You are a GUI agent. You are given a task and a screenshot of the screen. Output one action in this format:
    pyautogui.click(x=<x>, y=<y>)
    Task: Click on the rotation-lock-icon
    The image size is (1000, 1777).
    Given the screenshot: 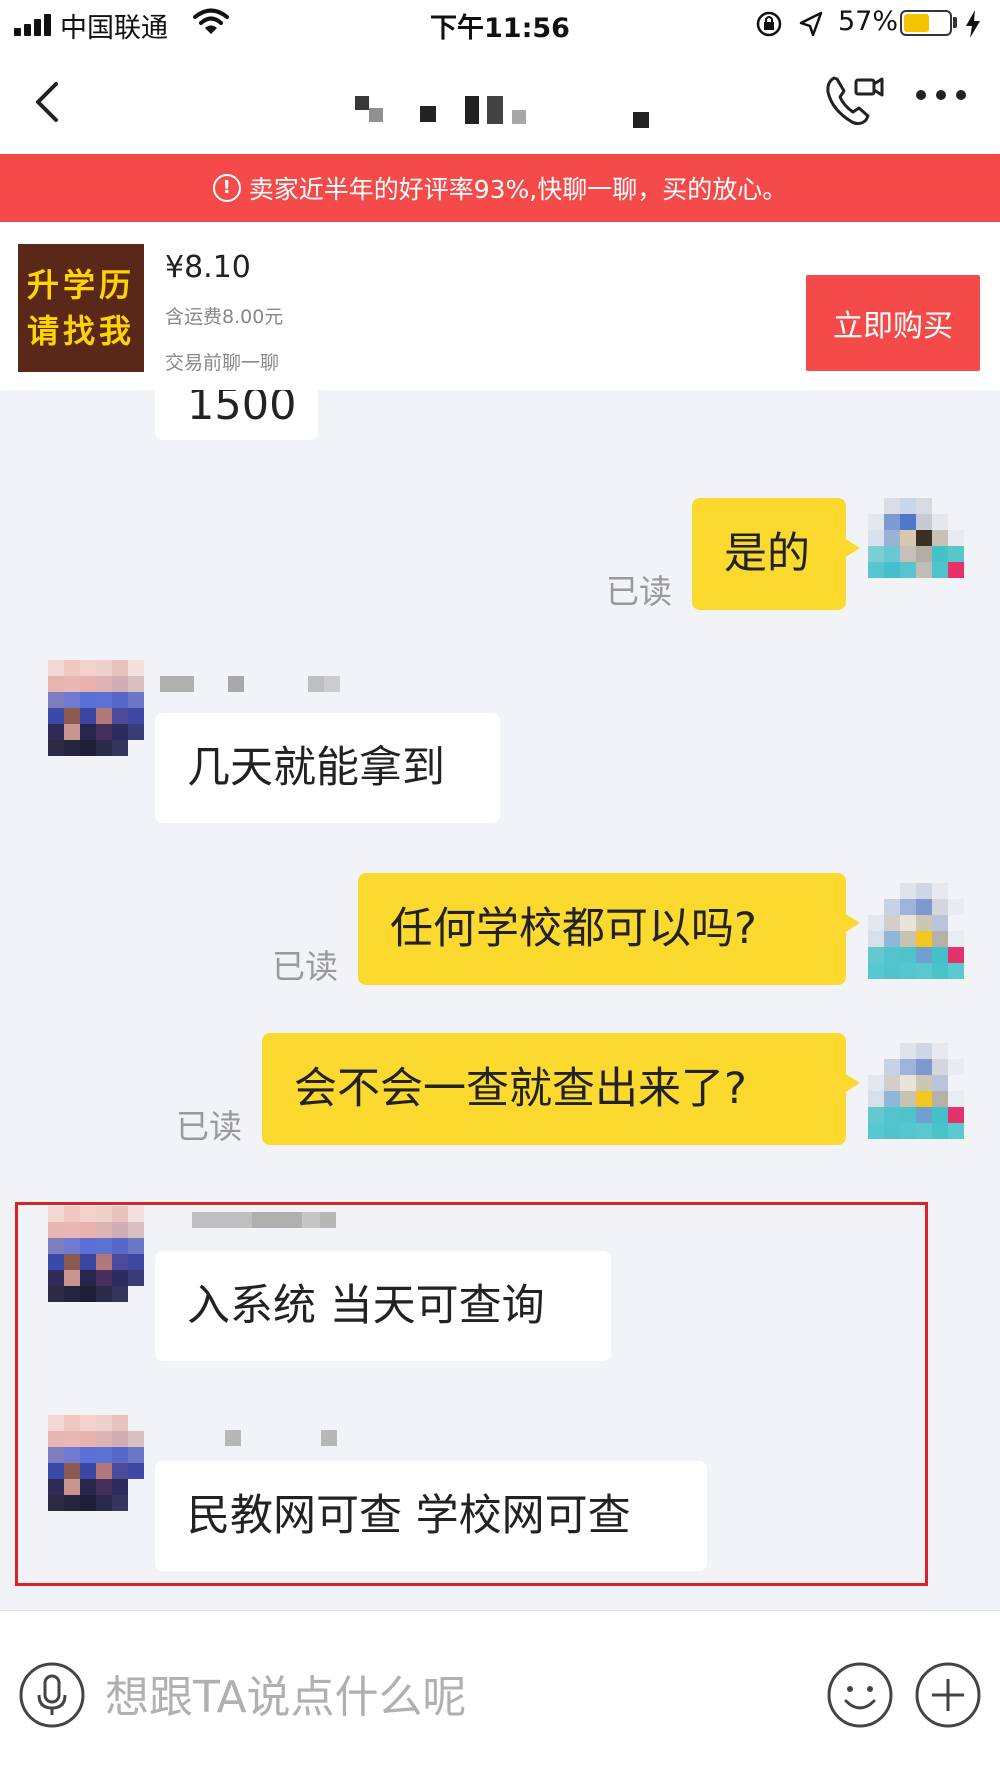 What is the action you would take?
    pyautogui.click(x=769, y=24)
    